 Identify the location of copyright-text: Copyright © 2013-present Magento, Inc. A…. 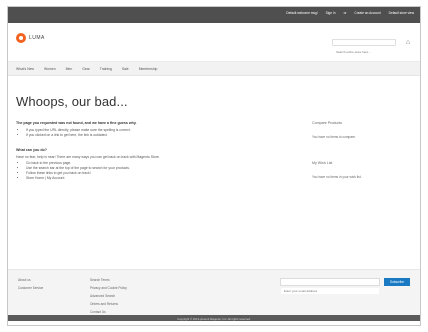
(214, 318).